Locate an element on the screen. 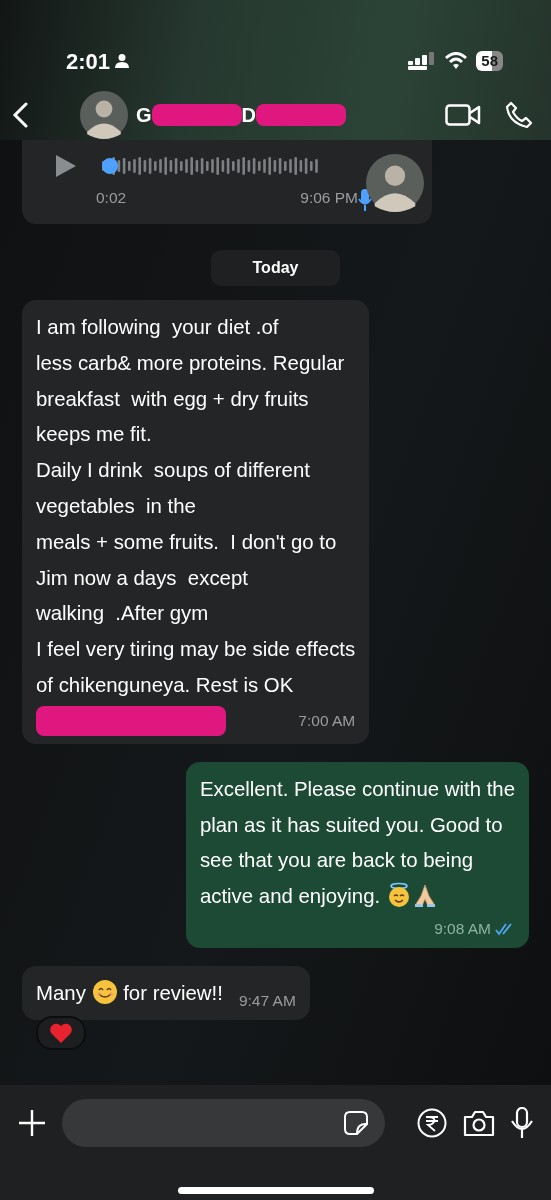  microphone-icon is located at coordinates (522, 1123).